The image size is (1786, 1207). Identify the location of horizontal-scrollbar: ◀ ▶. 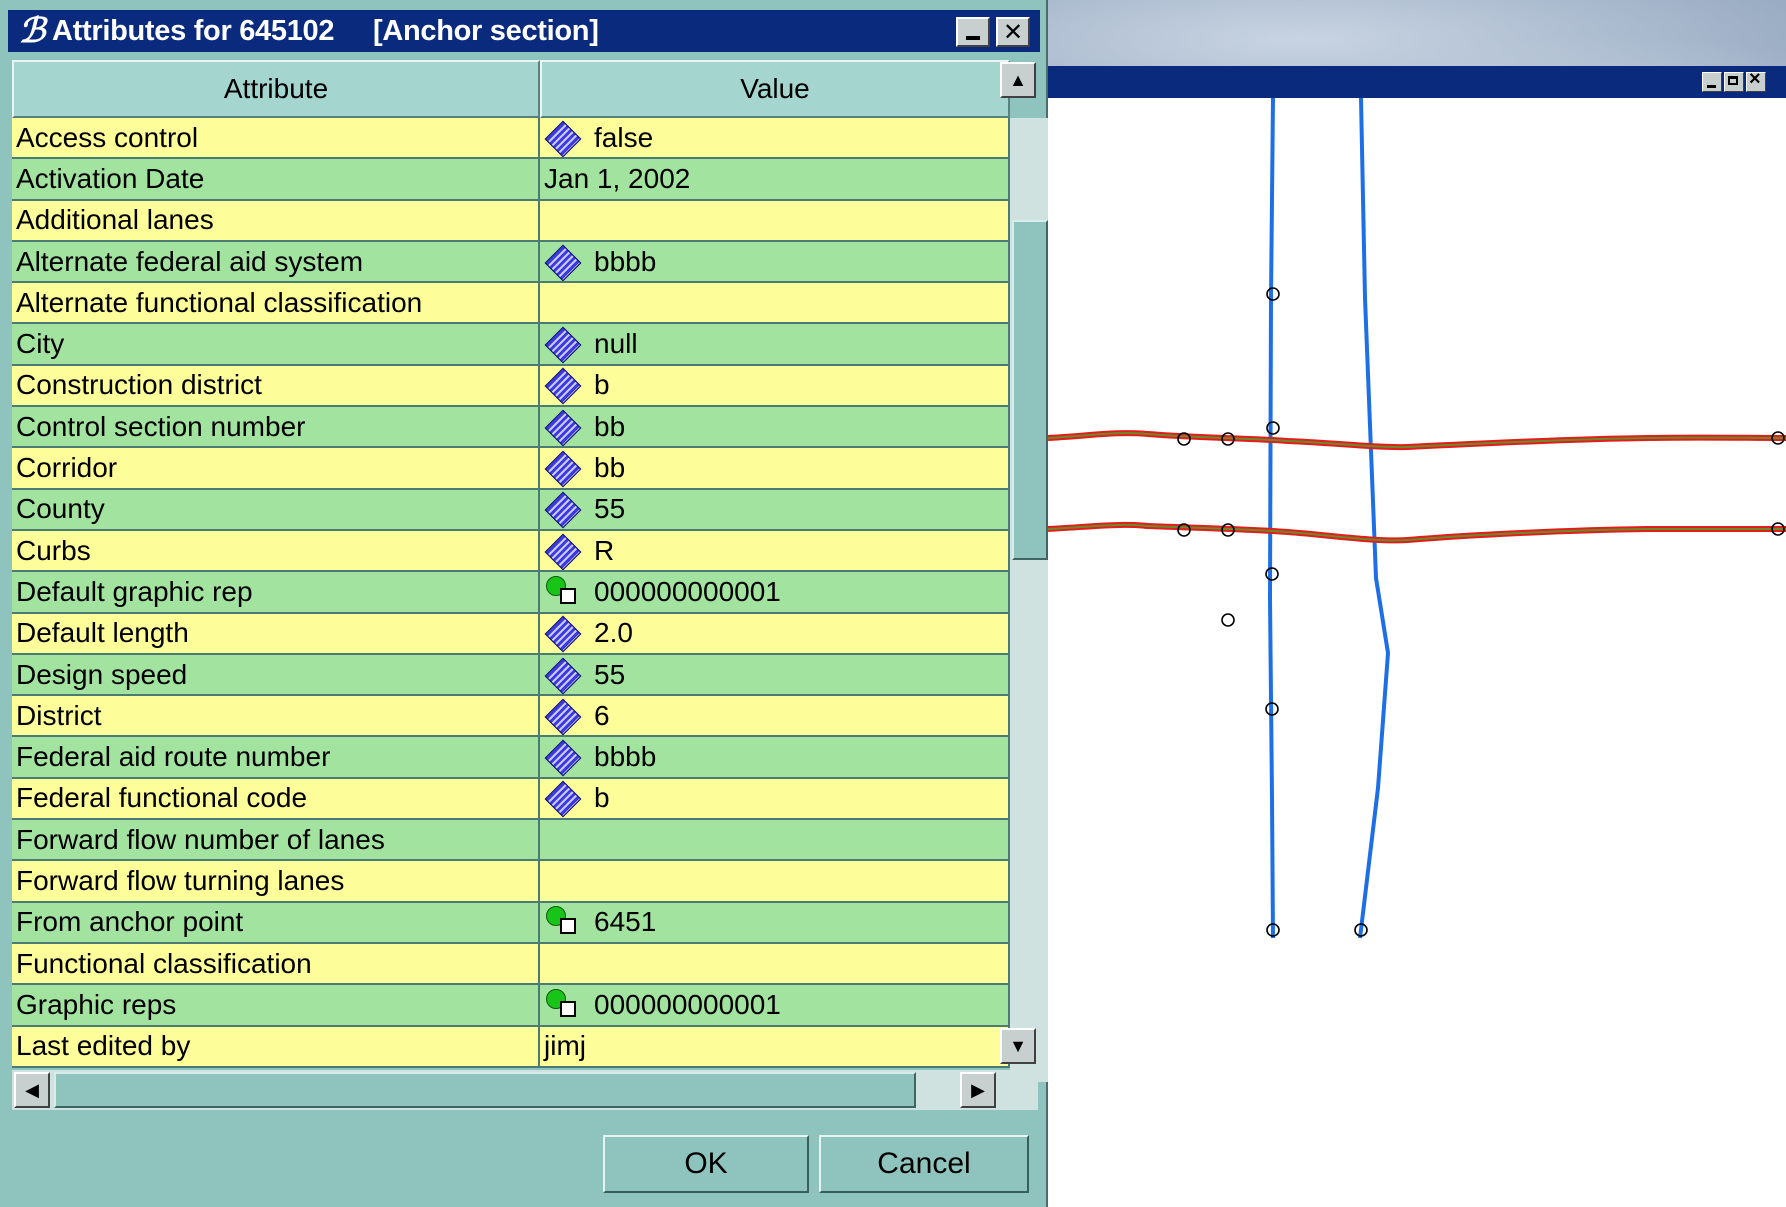
(525, 1090).